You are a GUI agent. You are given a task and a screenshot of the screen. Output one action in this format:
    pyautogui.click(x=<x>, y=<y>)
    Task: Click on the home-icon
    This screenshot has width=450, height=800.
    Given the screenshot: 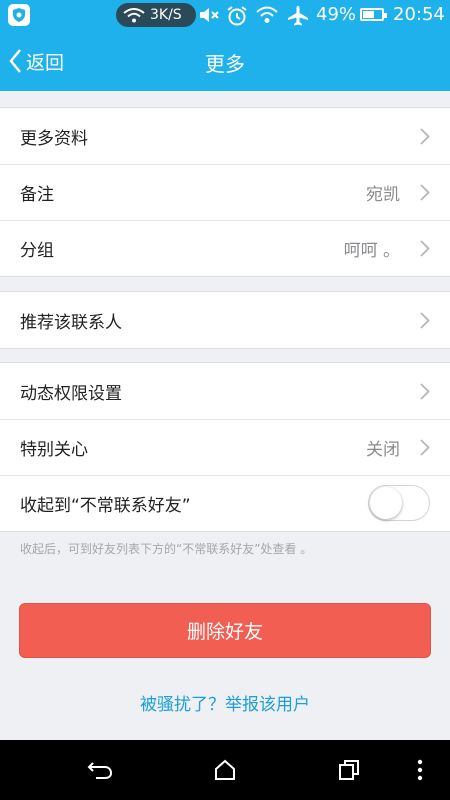 What is the action you would take?
    pyautogui.click(x=225, y=769)
    